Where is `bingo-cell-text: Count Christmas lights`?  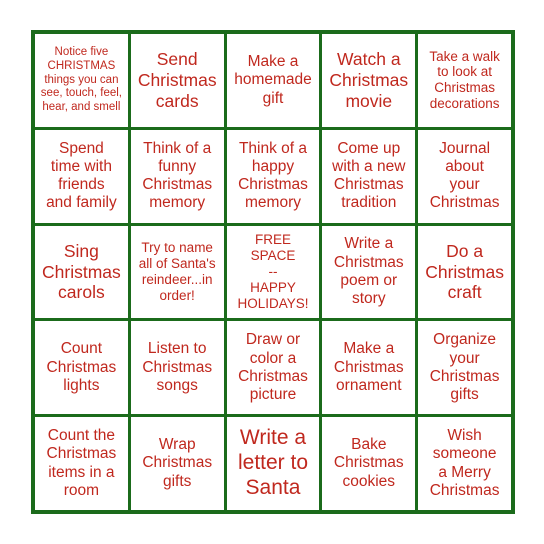
bingo-cell-text: Count Christmas lights is located at coordinates (81, 367).